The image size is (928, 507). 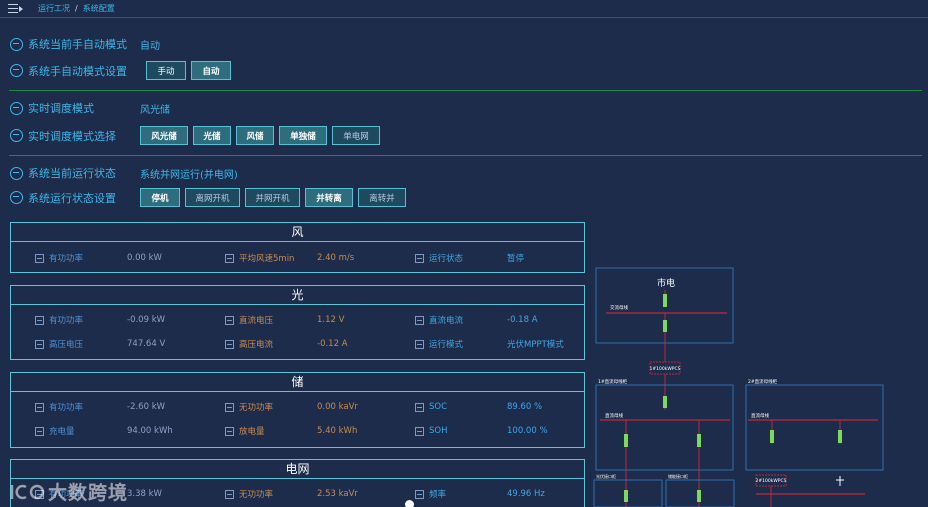 I want to click on offgrid-start-button: 离网开机, so click(x=212, y=197).